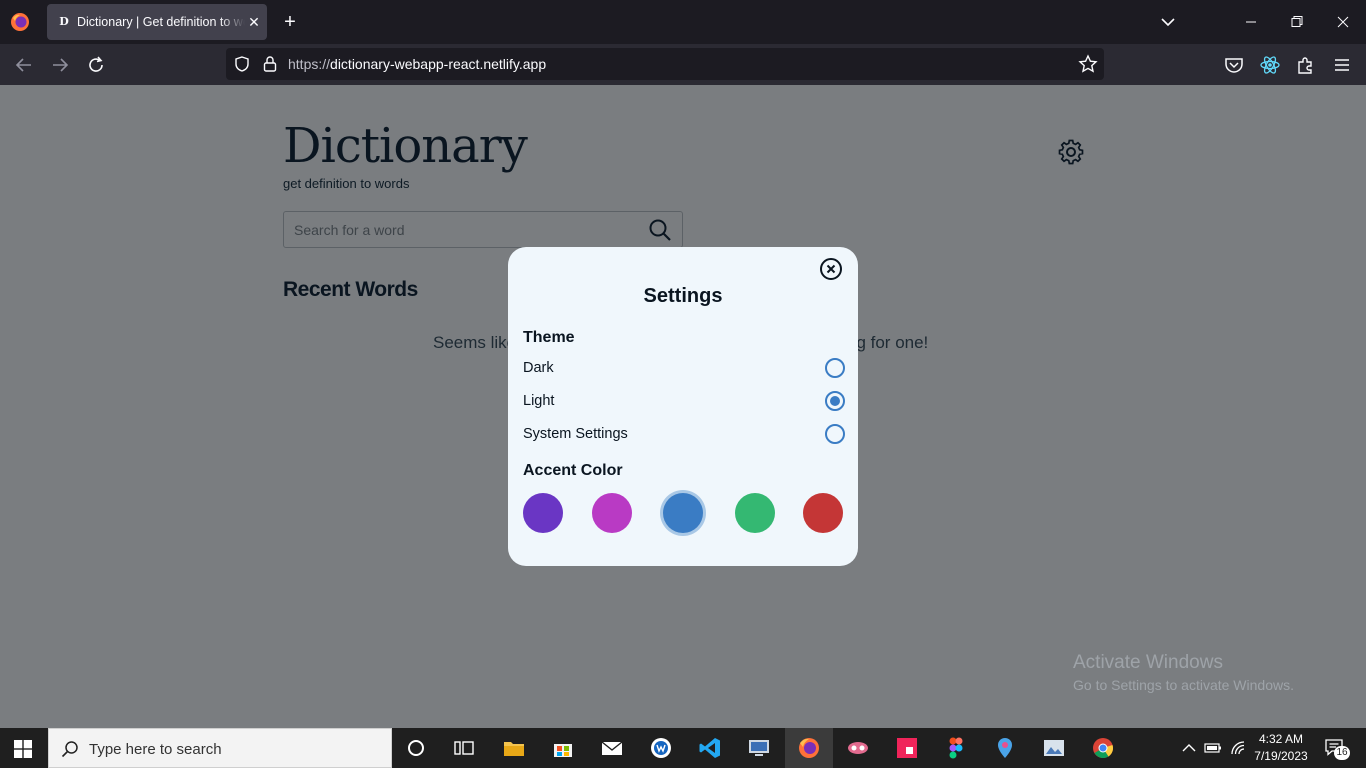 The height and width of the screenshot is (768, 1366). I want to click on theme-option-label: Dark, so click(538, 368).